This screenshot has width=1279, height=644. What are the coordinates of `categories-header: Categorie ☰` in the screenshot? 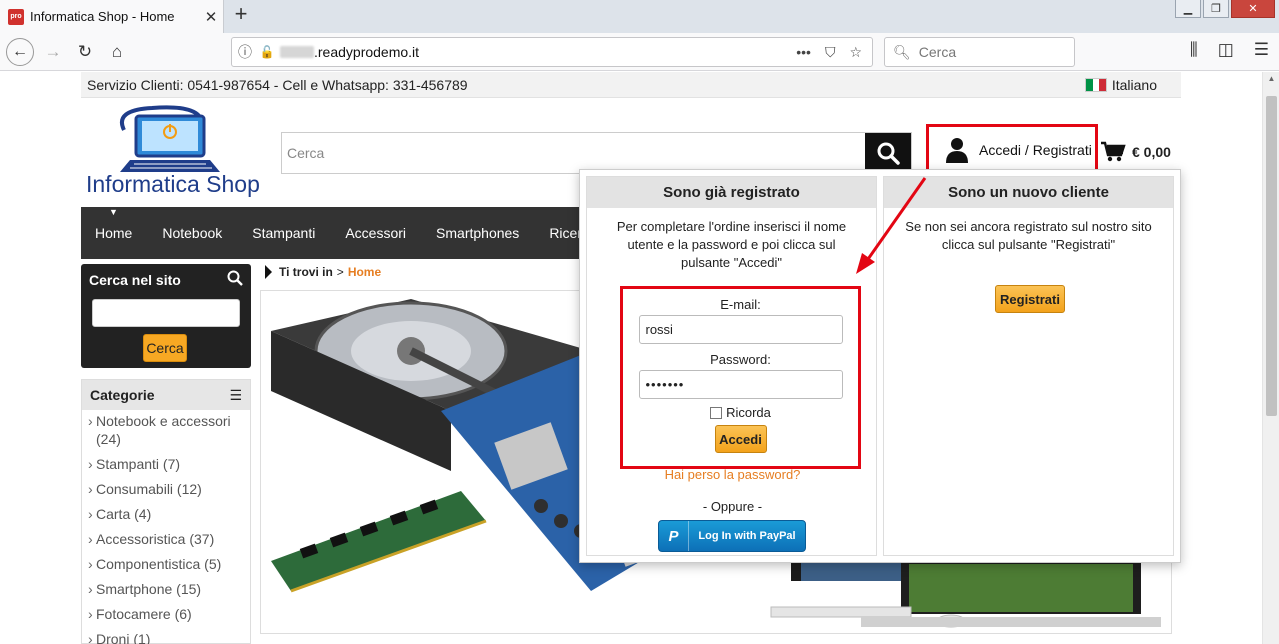 It's located at (166, 395).